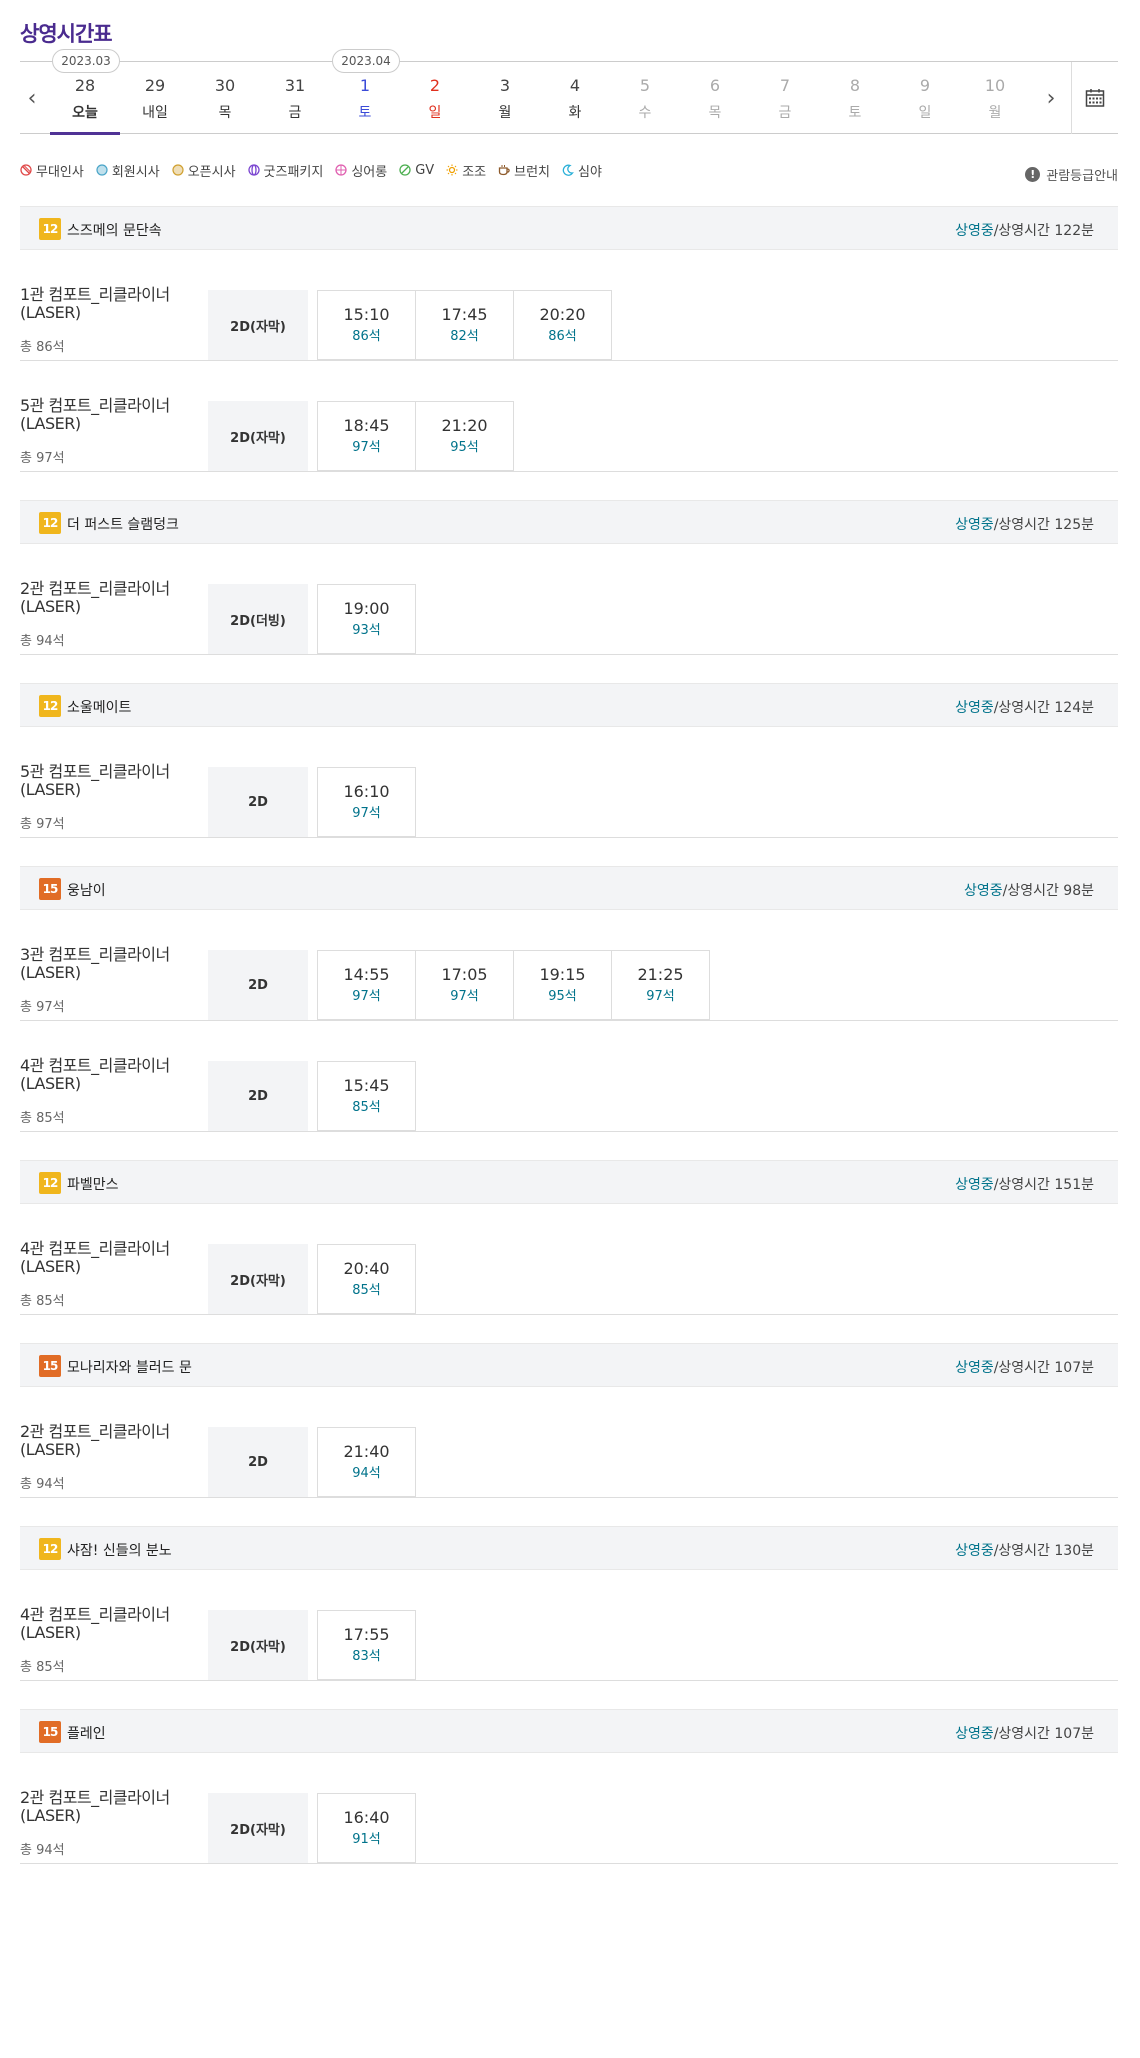  Describe the element at coordinates (119, 1550) in the screenshot. I see `movie-title-link: 샤잠! 신들의 분노` at that location.